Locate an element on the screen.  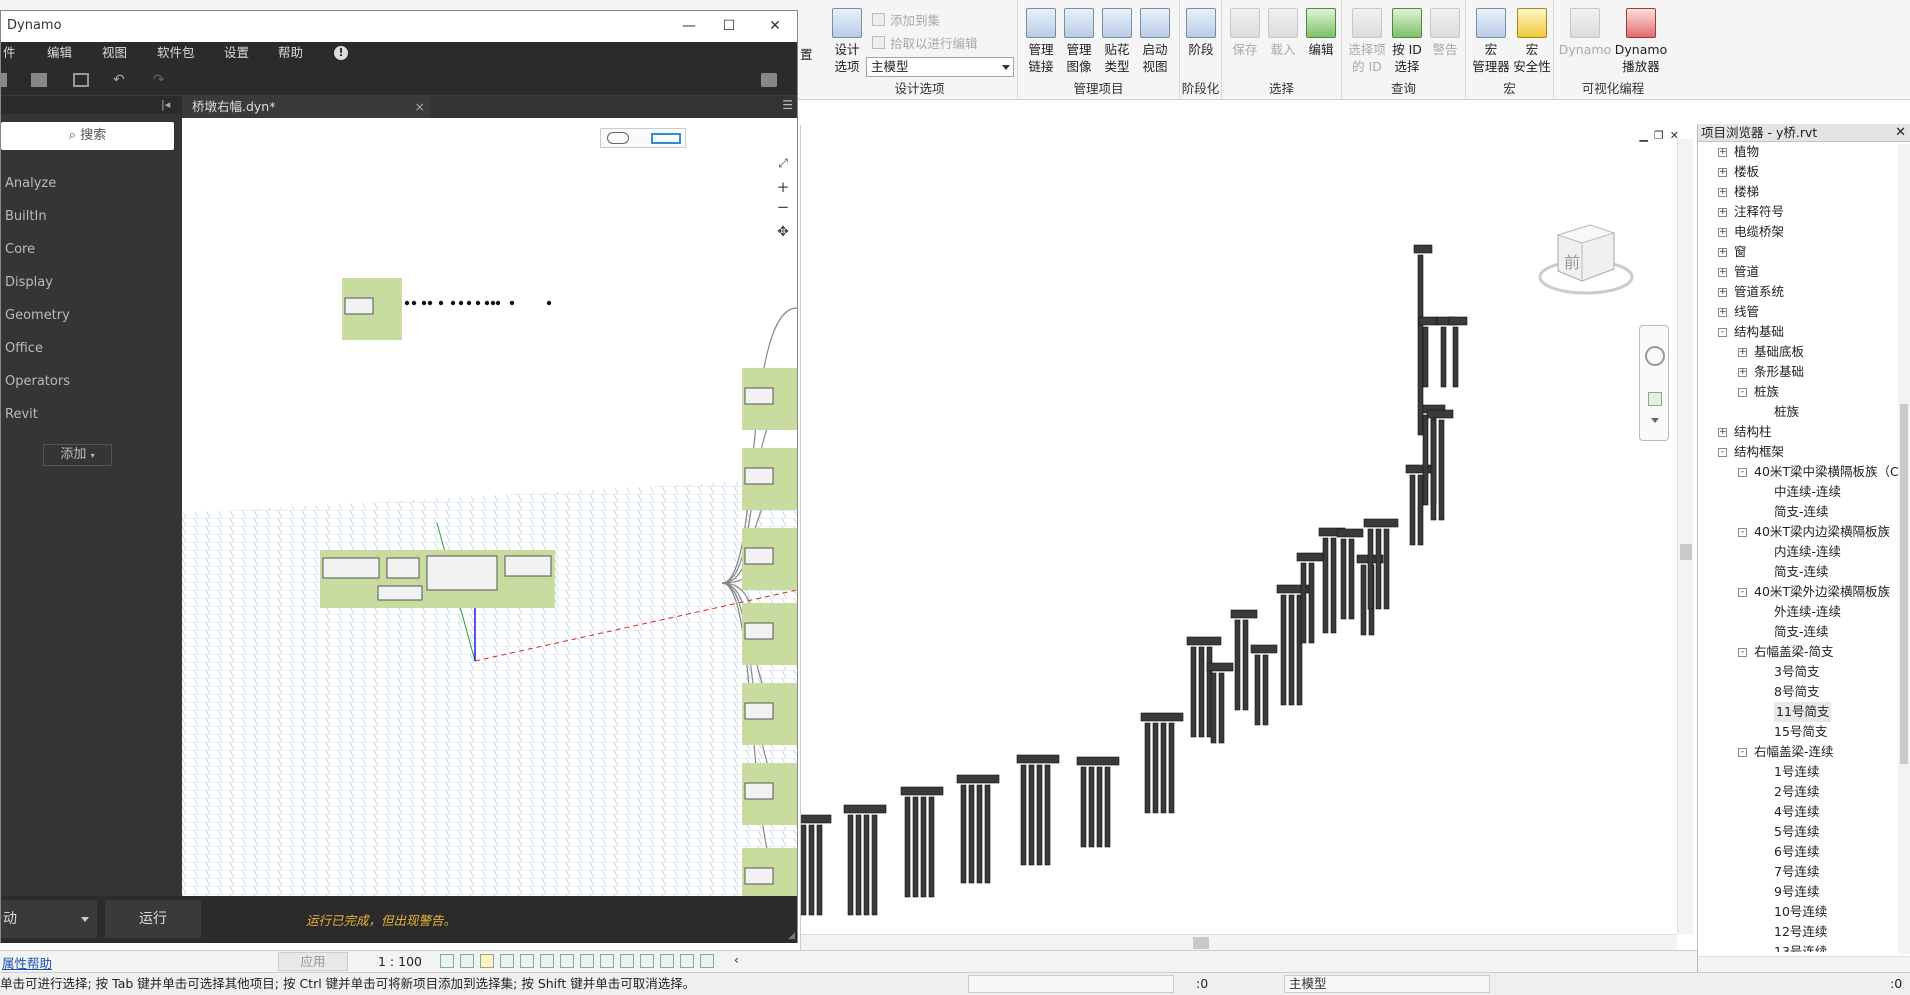
viewcube: 前 is located at coordinates (1586, 258).